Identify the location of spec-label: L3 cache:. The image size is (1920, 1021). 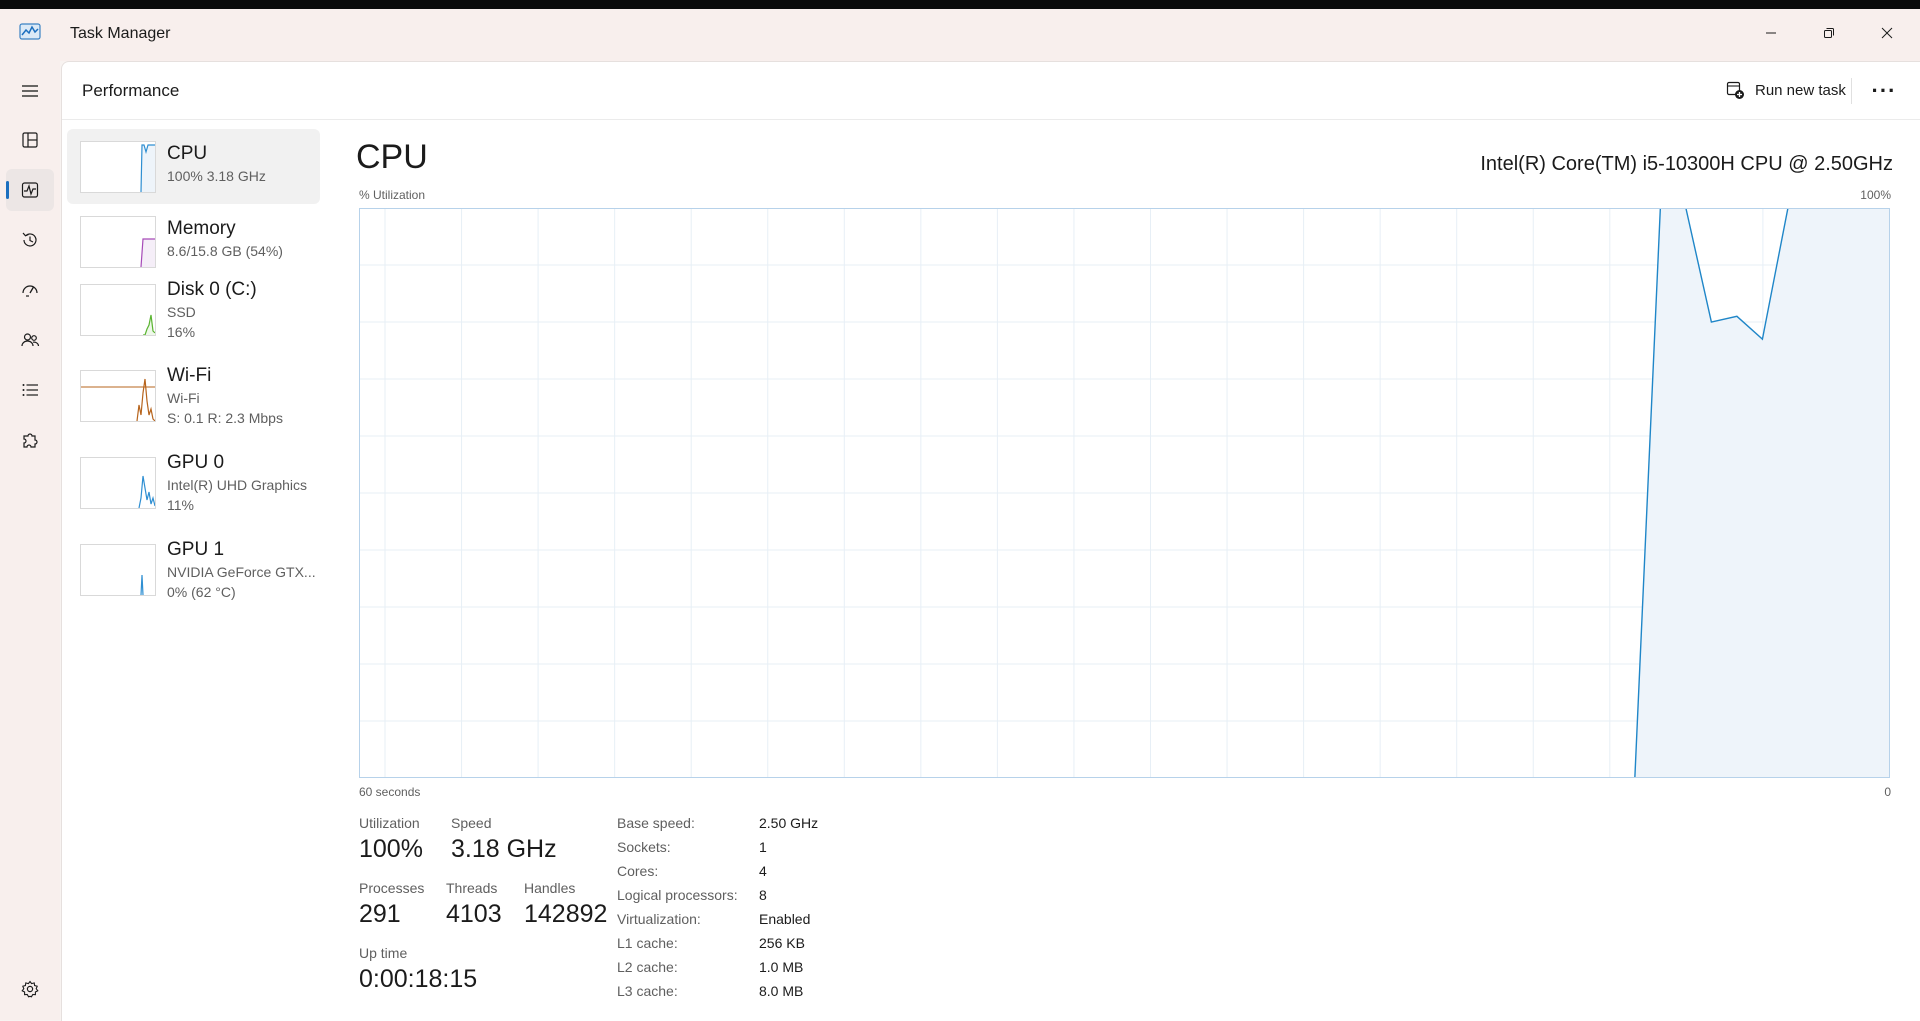
(647, 991).